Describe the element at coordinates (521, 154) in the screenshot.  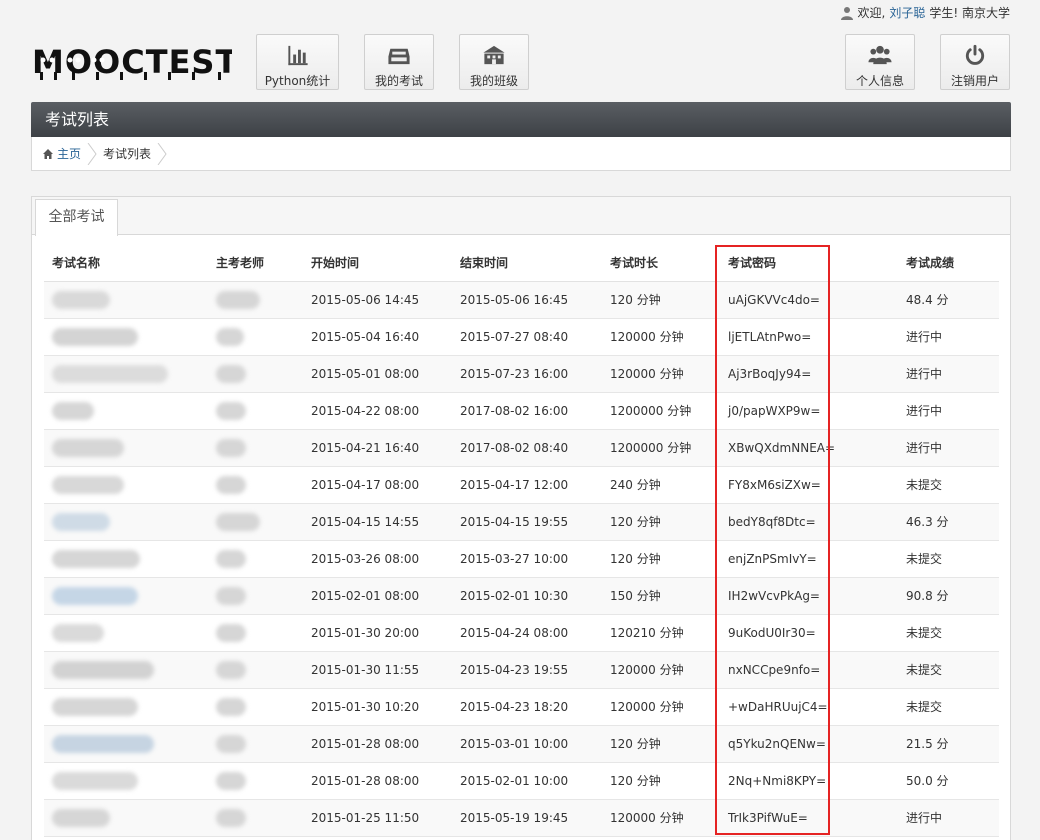
I see `breadcrumb: 主页 考试列表` at that location.